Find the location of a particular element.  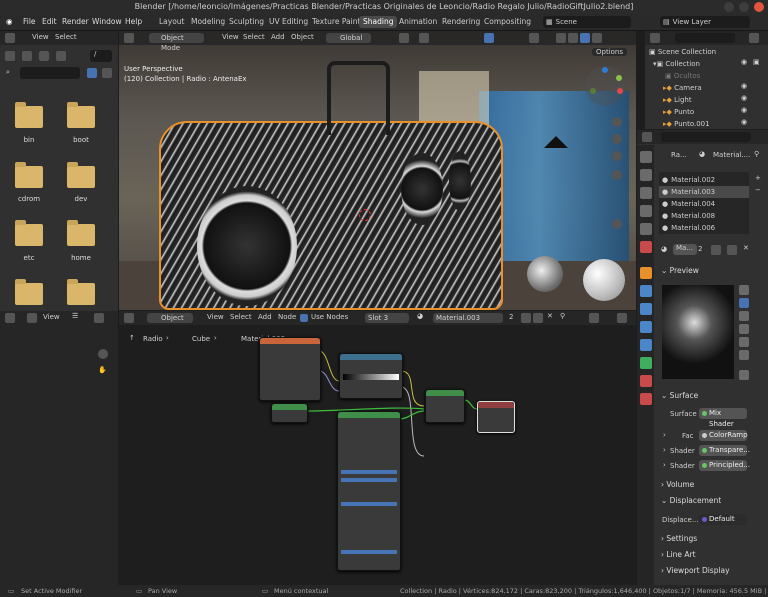

file-view-menu: View is located at coordinates (40, 37).